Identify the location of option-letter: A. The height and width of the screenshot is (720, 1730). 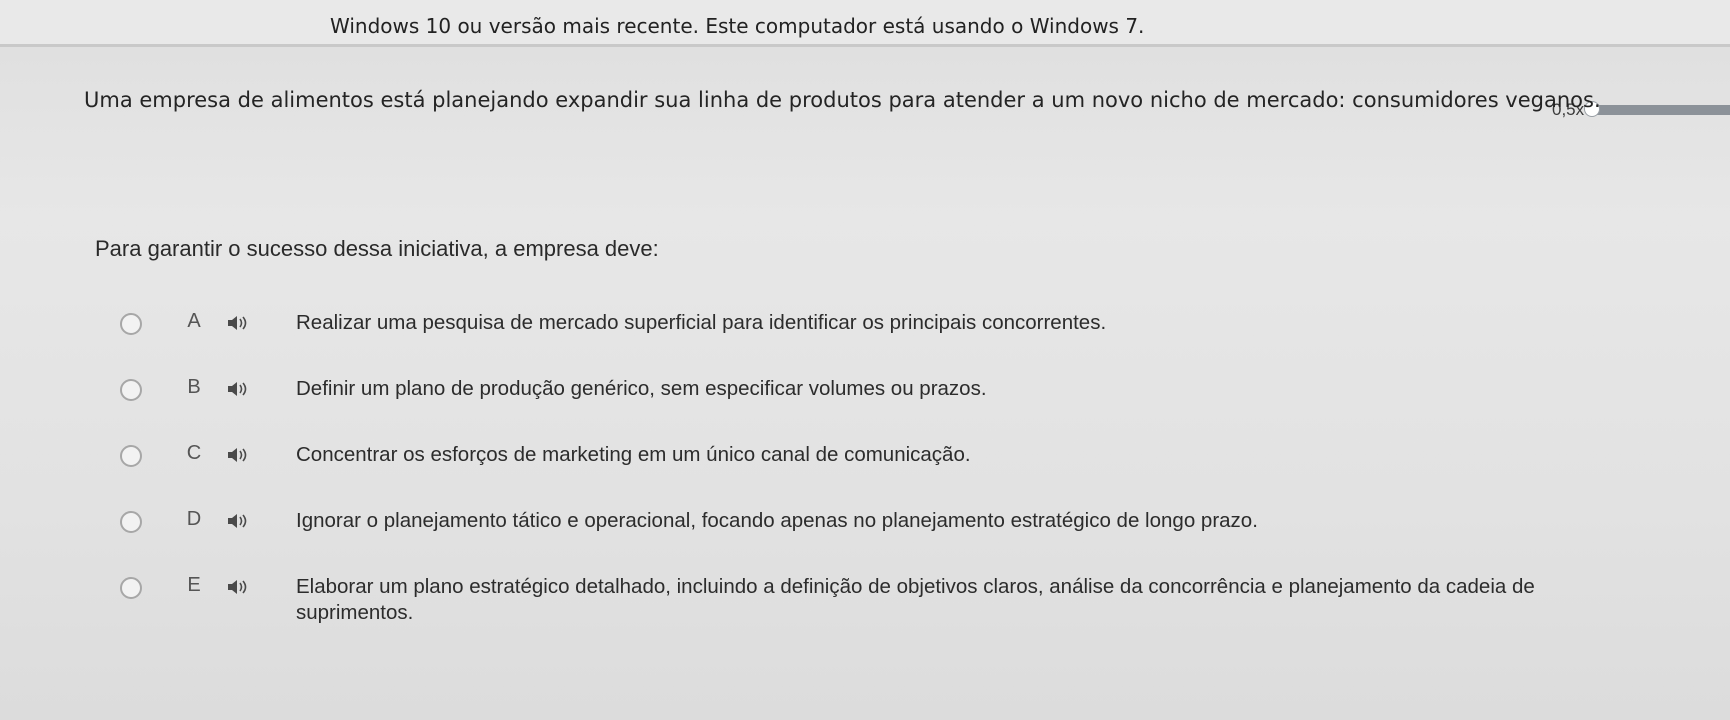
(194, 321).